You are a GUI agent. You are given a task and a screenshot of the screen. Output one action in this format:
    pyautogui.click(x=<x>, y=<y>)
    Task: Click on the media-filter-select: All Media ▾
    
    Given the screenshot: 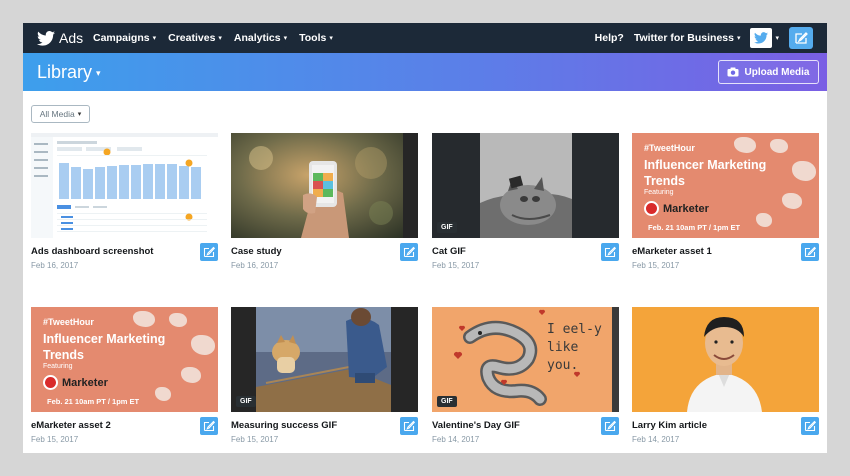 What is the action you would take?
    pyautogui.click(x=60, y=114)
    